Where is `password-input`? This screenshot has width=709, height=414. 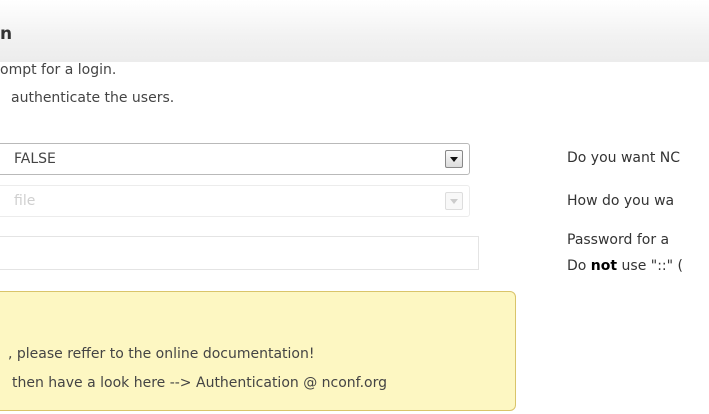
password-input is located at coordinates (239, 253).